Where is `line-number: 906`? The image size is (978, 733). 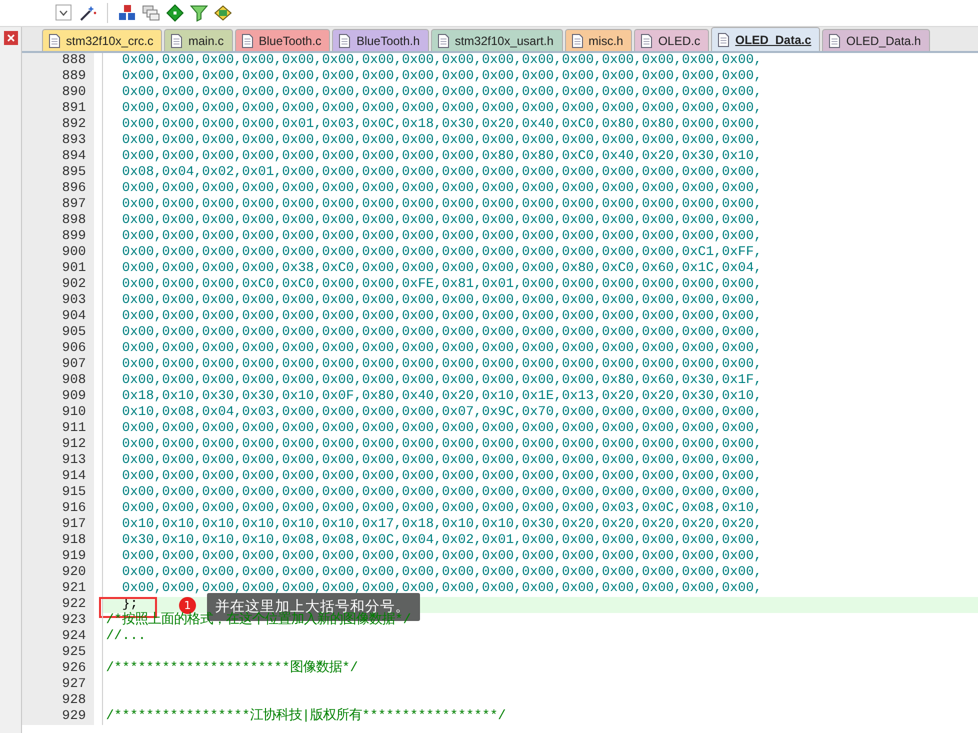
line-number: 906 is located at coordinates (58, 349).